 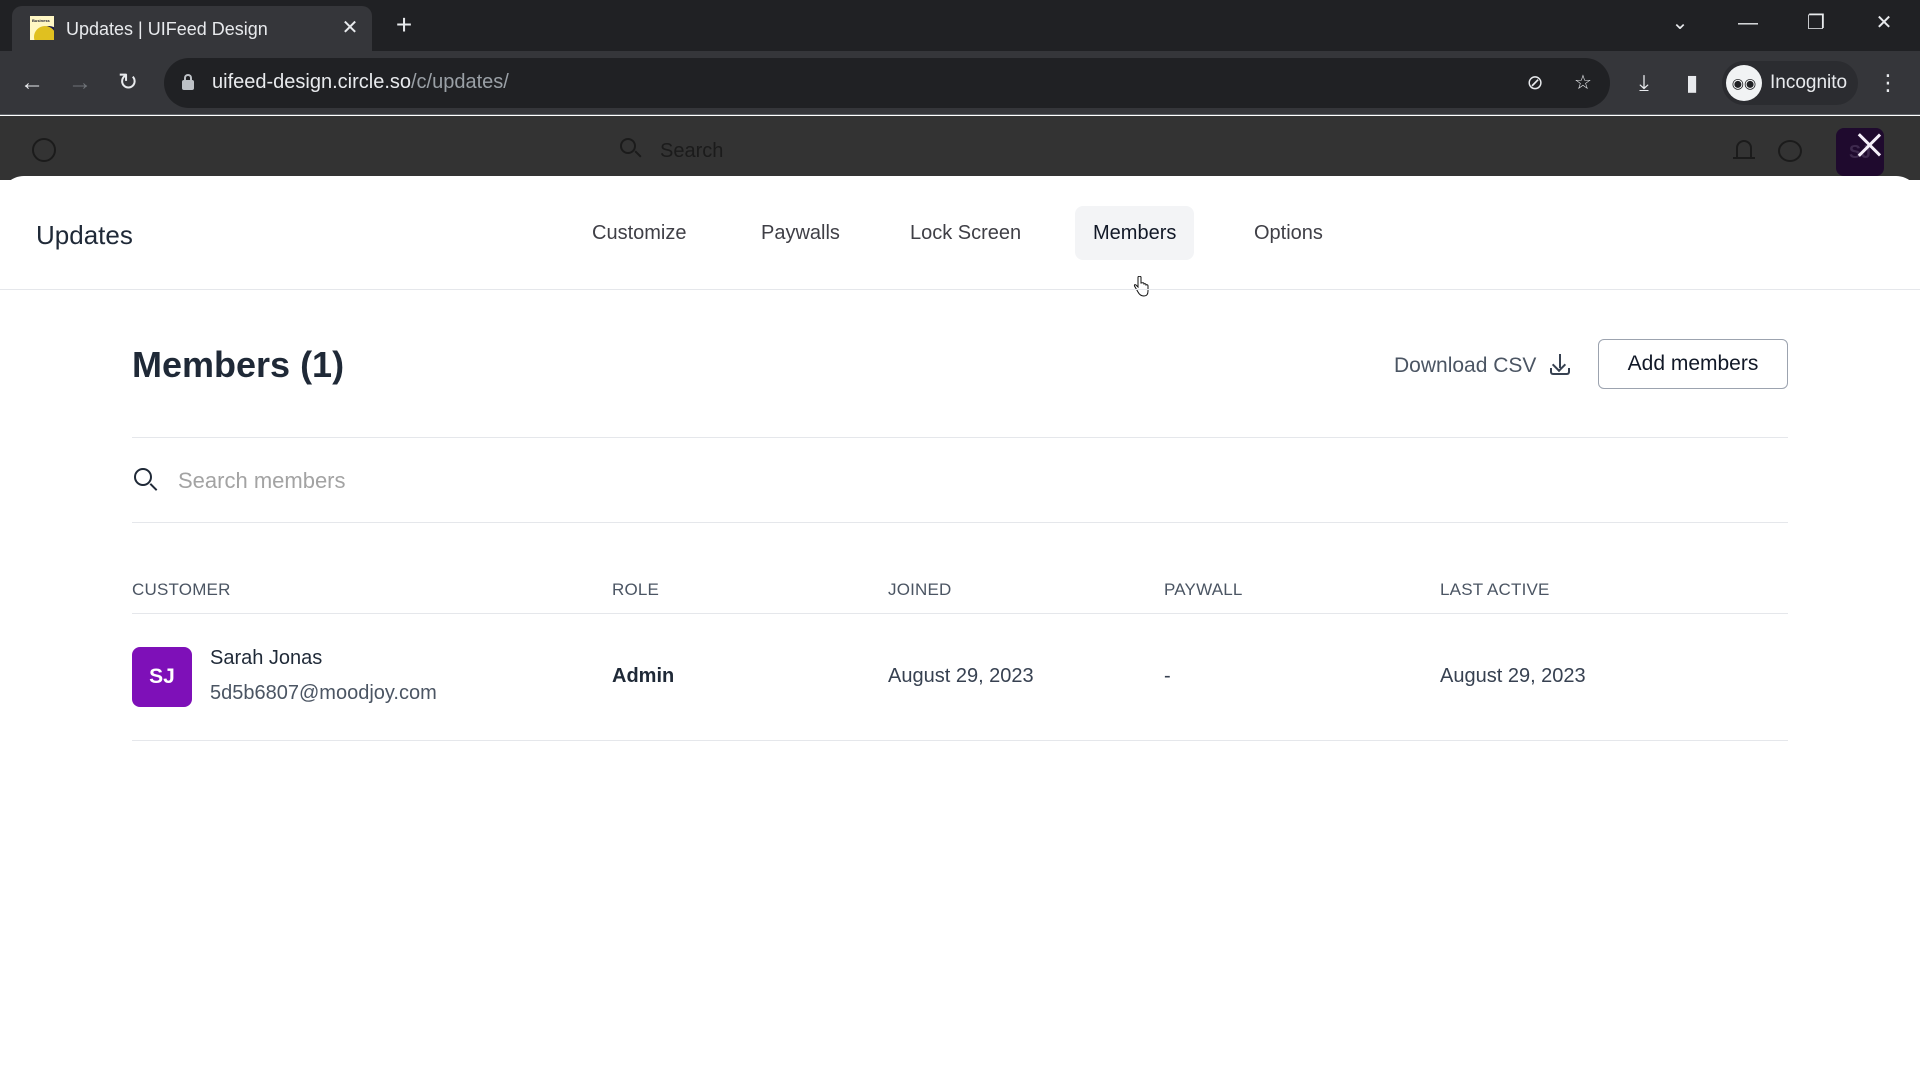 I want to click on download-csv-label: Download CSV, so click(x=1465, y=365).